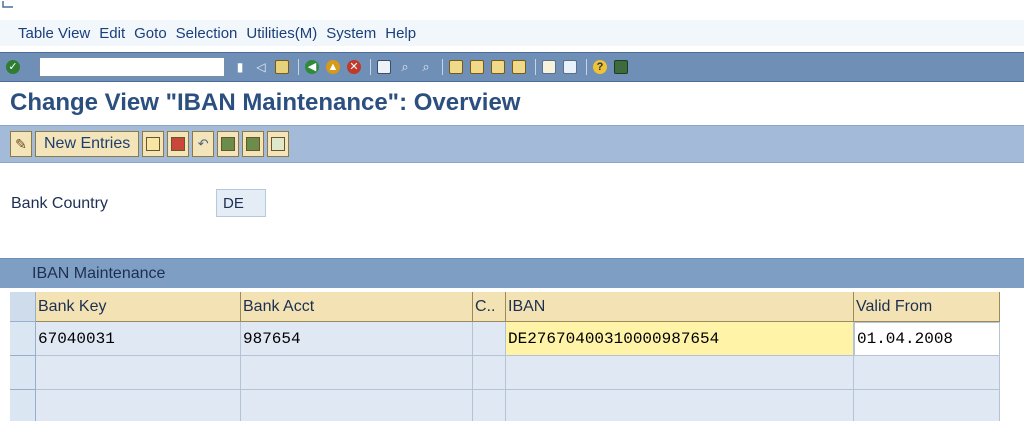 Image resolution: width=1024 pixels, height=421 pixels. What do you see at coordinates (23, 307) in the screenshot?
I see `select-all-rows-cell` at bounding box center [23, 307].